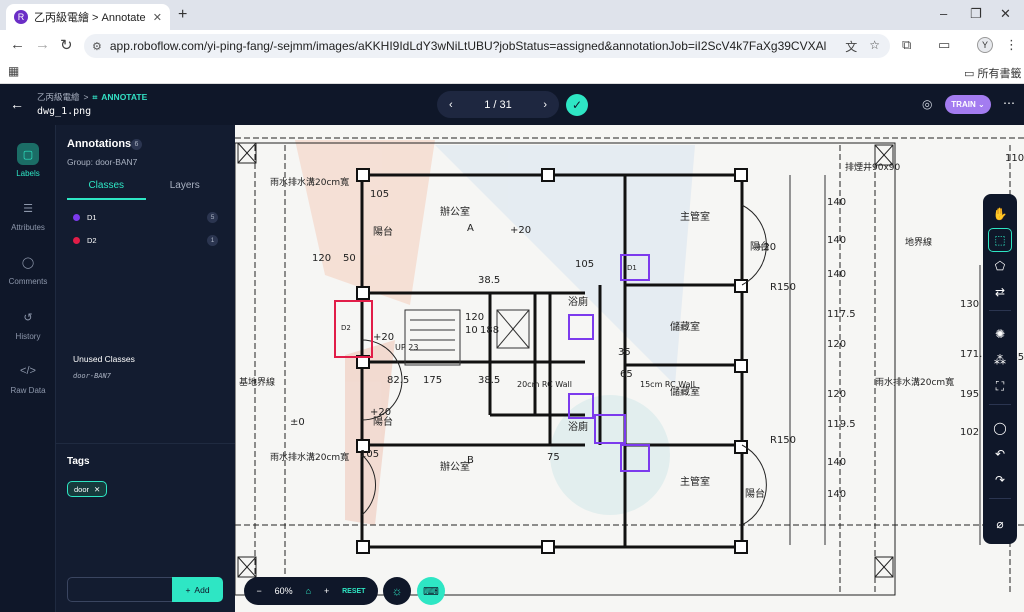 This screenshot has height=612, width=1024. What do you see at coordinates (42, 44) in the screenshot?
I see `forward-icon: →` at bounding box center [42, 44].